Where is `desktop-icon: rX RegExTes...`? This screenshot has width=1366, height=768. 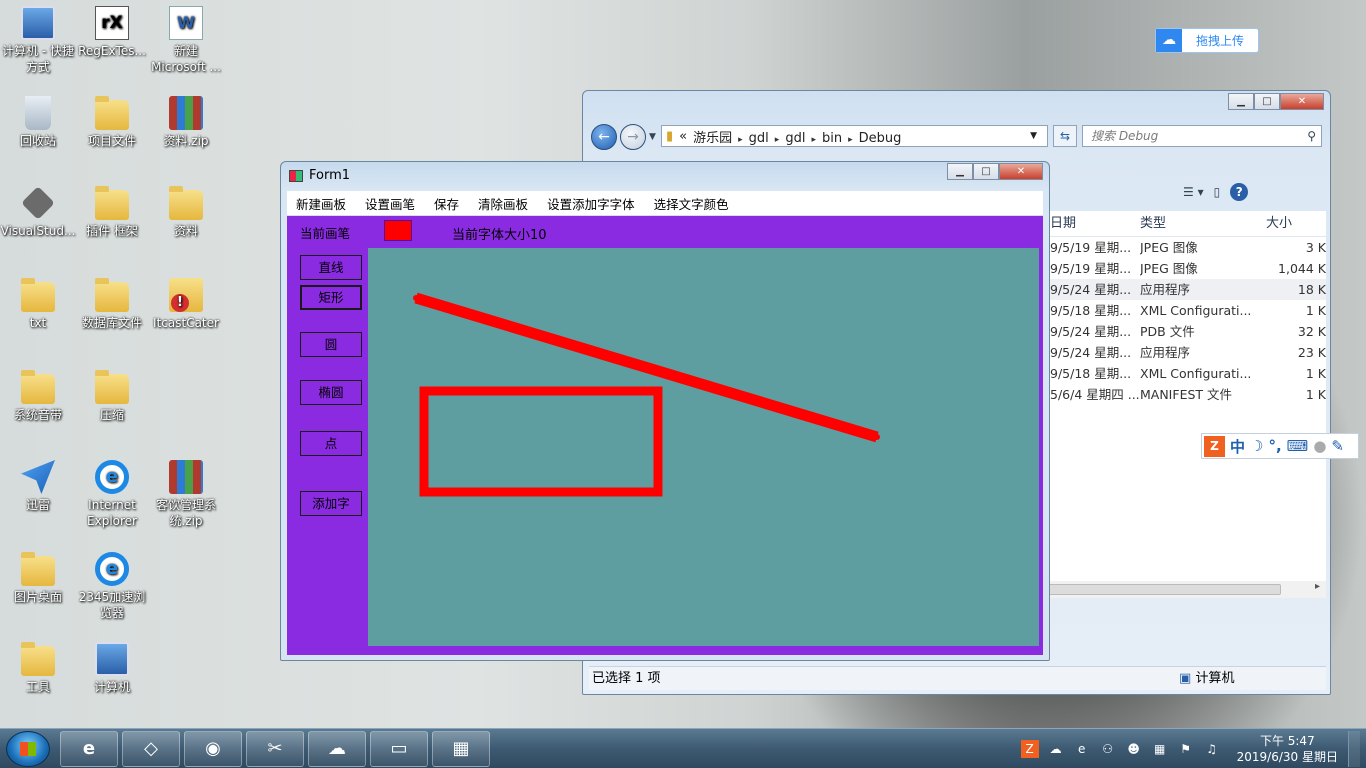 desktop-icon: rX RegExTes... is located at coordinates (112, 32).